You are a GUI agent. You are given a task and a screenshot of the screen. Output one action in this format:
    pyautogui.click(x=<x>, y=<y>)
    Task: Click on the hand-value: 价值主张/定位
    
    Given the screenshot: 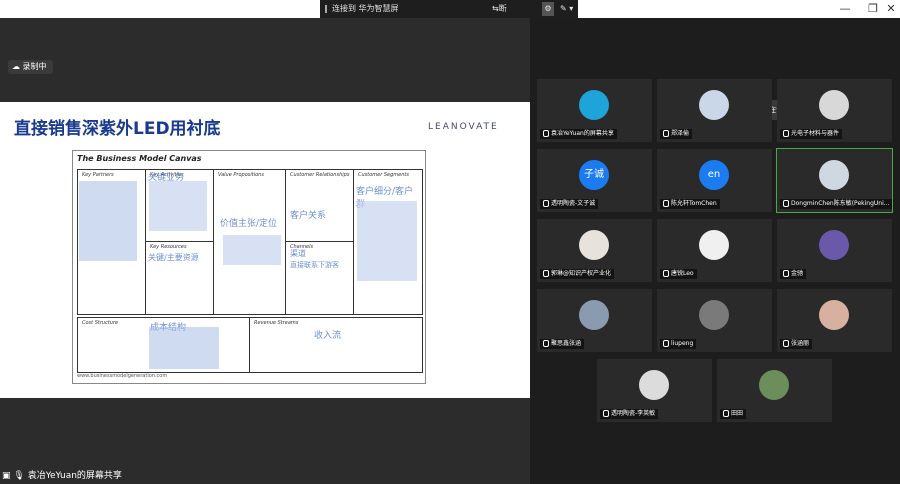 What is the action you would take?
    pyautogui.click(x=249, y=224)
    